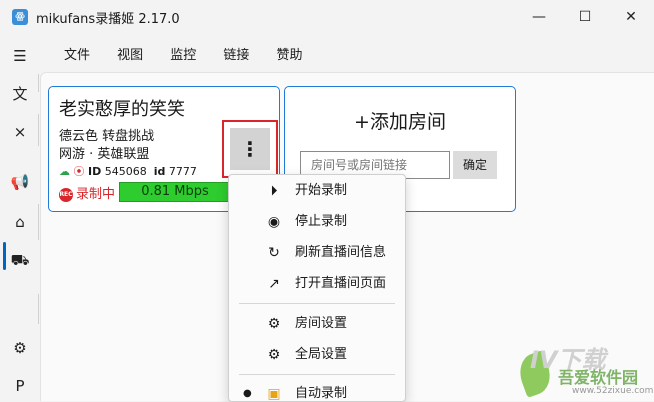  Describe the element at coordinates (183, 53) in the screenshot. I see `menu-monitor: 监控` at that location.